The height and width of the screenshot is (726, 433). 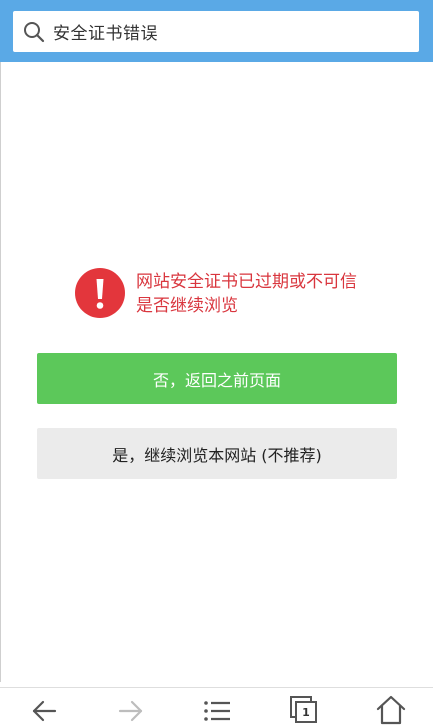 I want to click on search-box: 安全证书错误, so click(x=216, y=31).